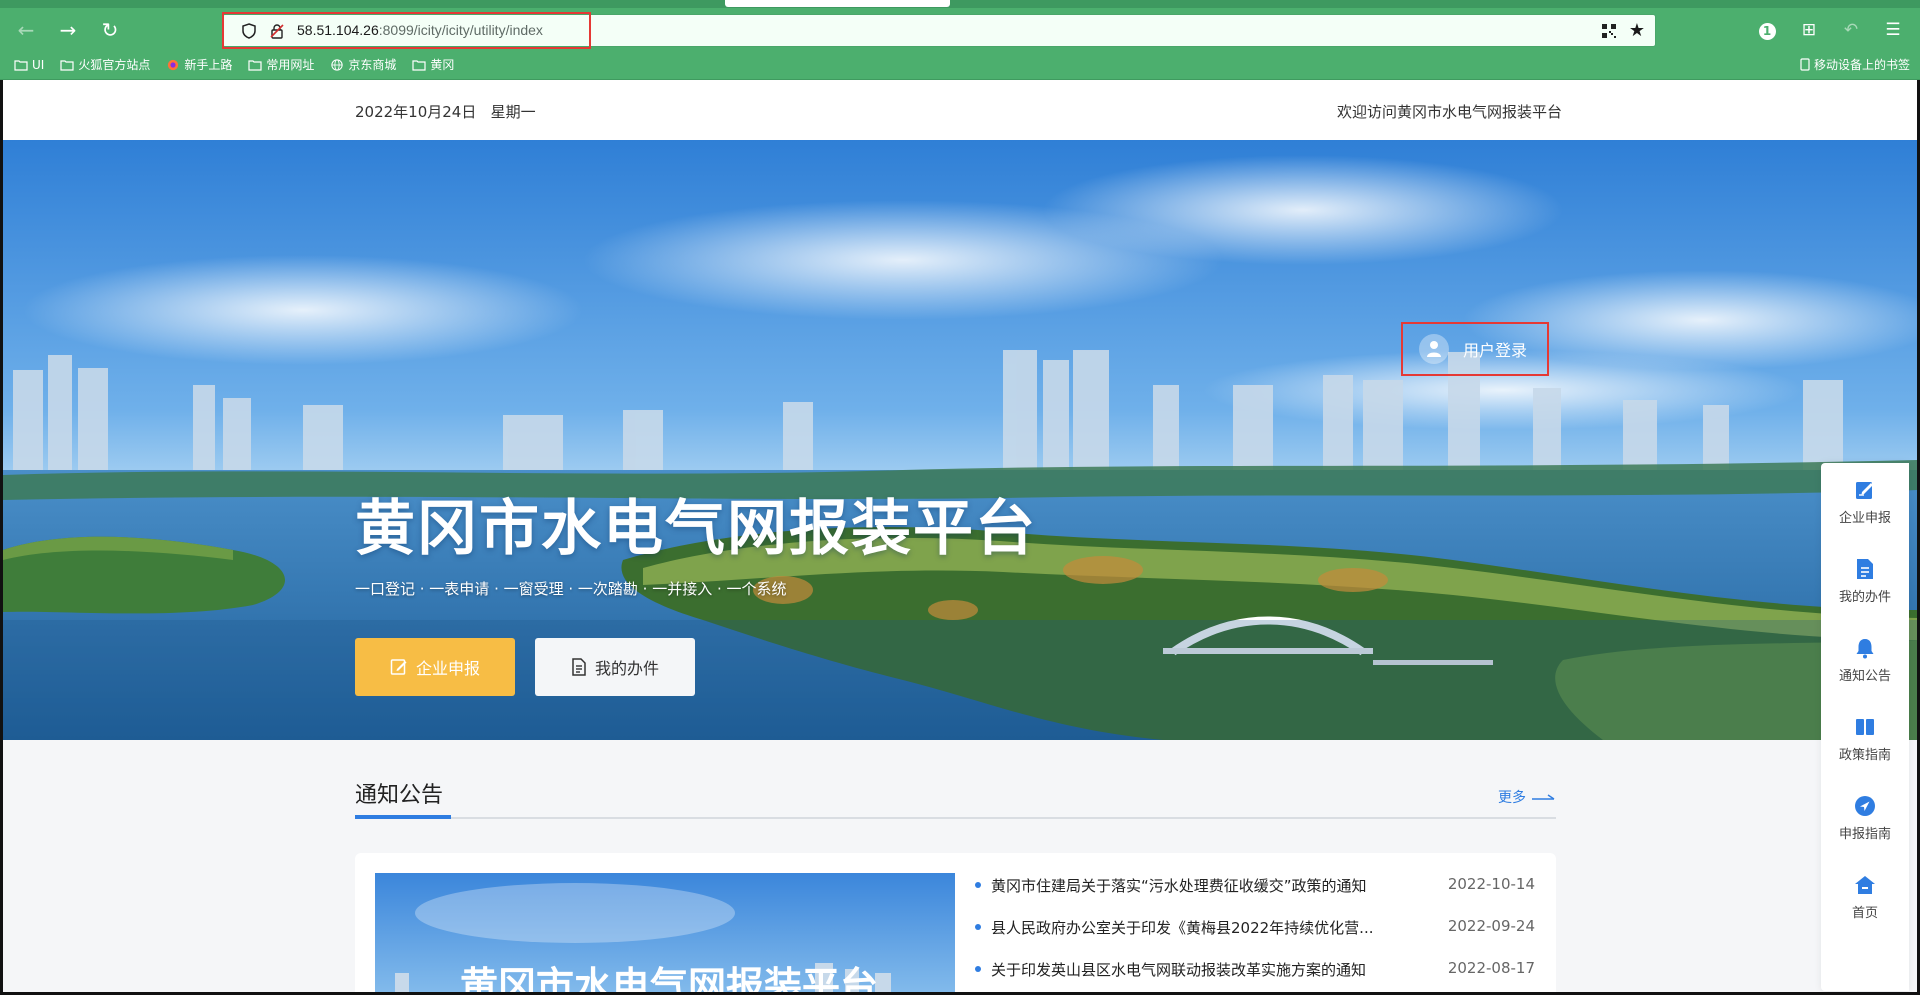 This screenshot has height=995, width=1920. I want to click on extension-badge: 1, so click(1767, 31).